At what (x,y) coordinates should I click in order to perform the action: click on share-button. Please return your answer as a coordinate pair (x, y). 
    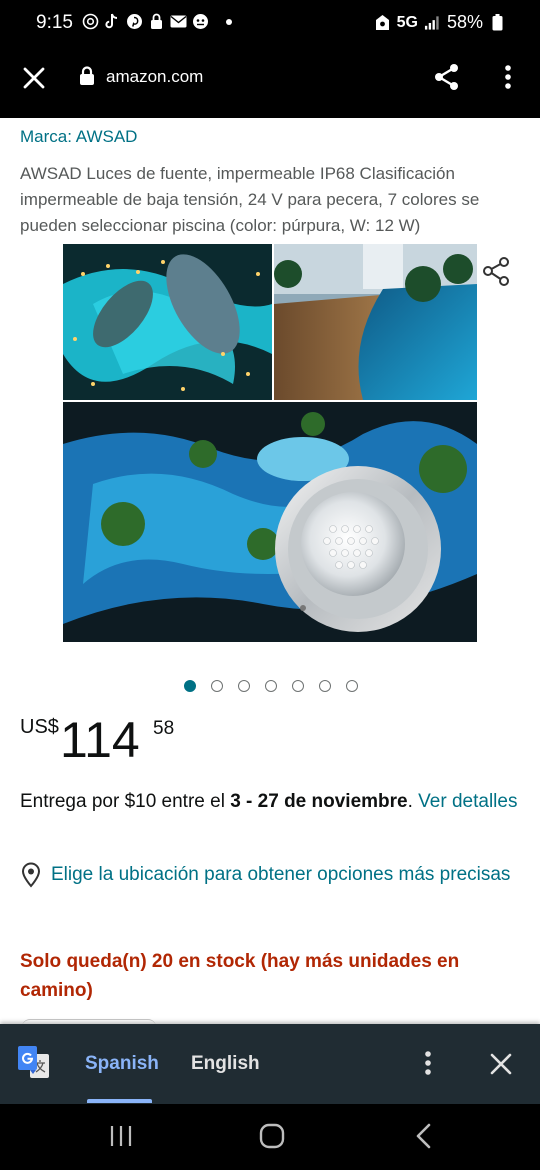
    Looking at the image, I should click on (447, 77).